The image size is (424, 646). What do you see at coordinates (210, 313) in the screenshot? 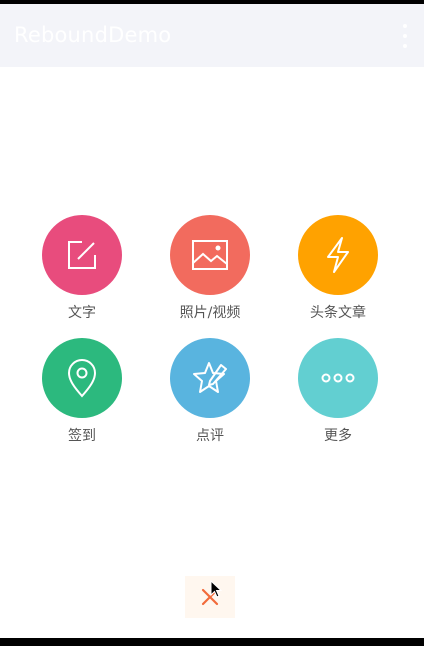
I see `menu-item-label: 照片/视频` at bounding box center [210, 313].